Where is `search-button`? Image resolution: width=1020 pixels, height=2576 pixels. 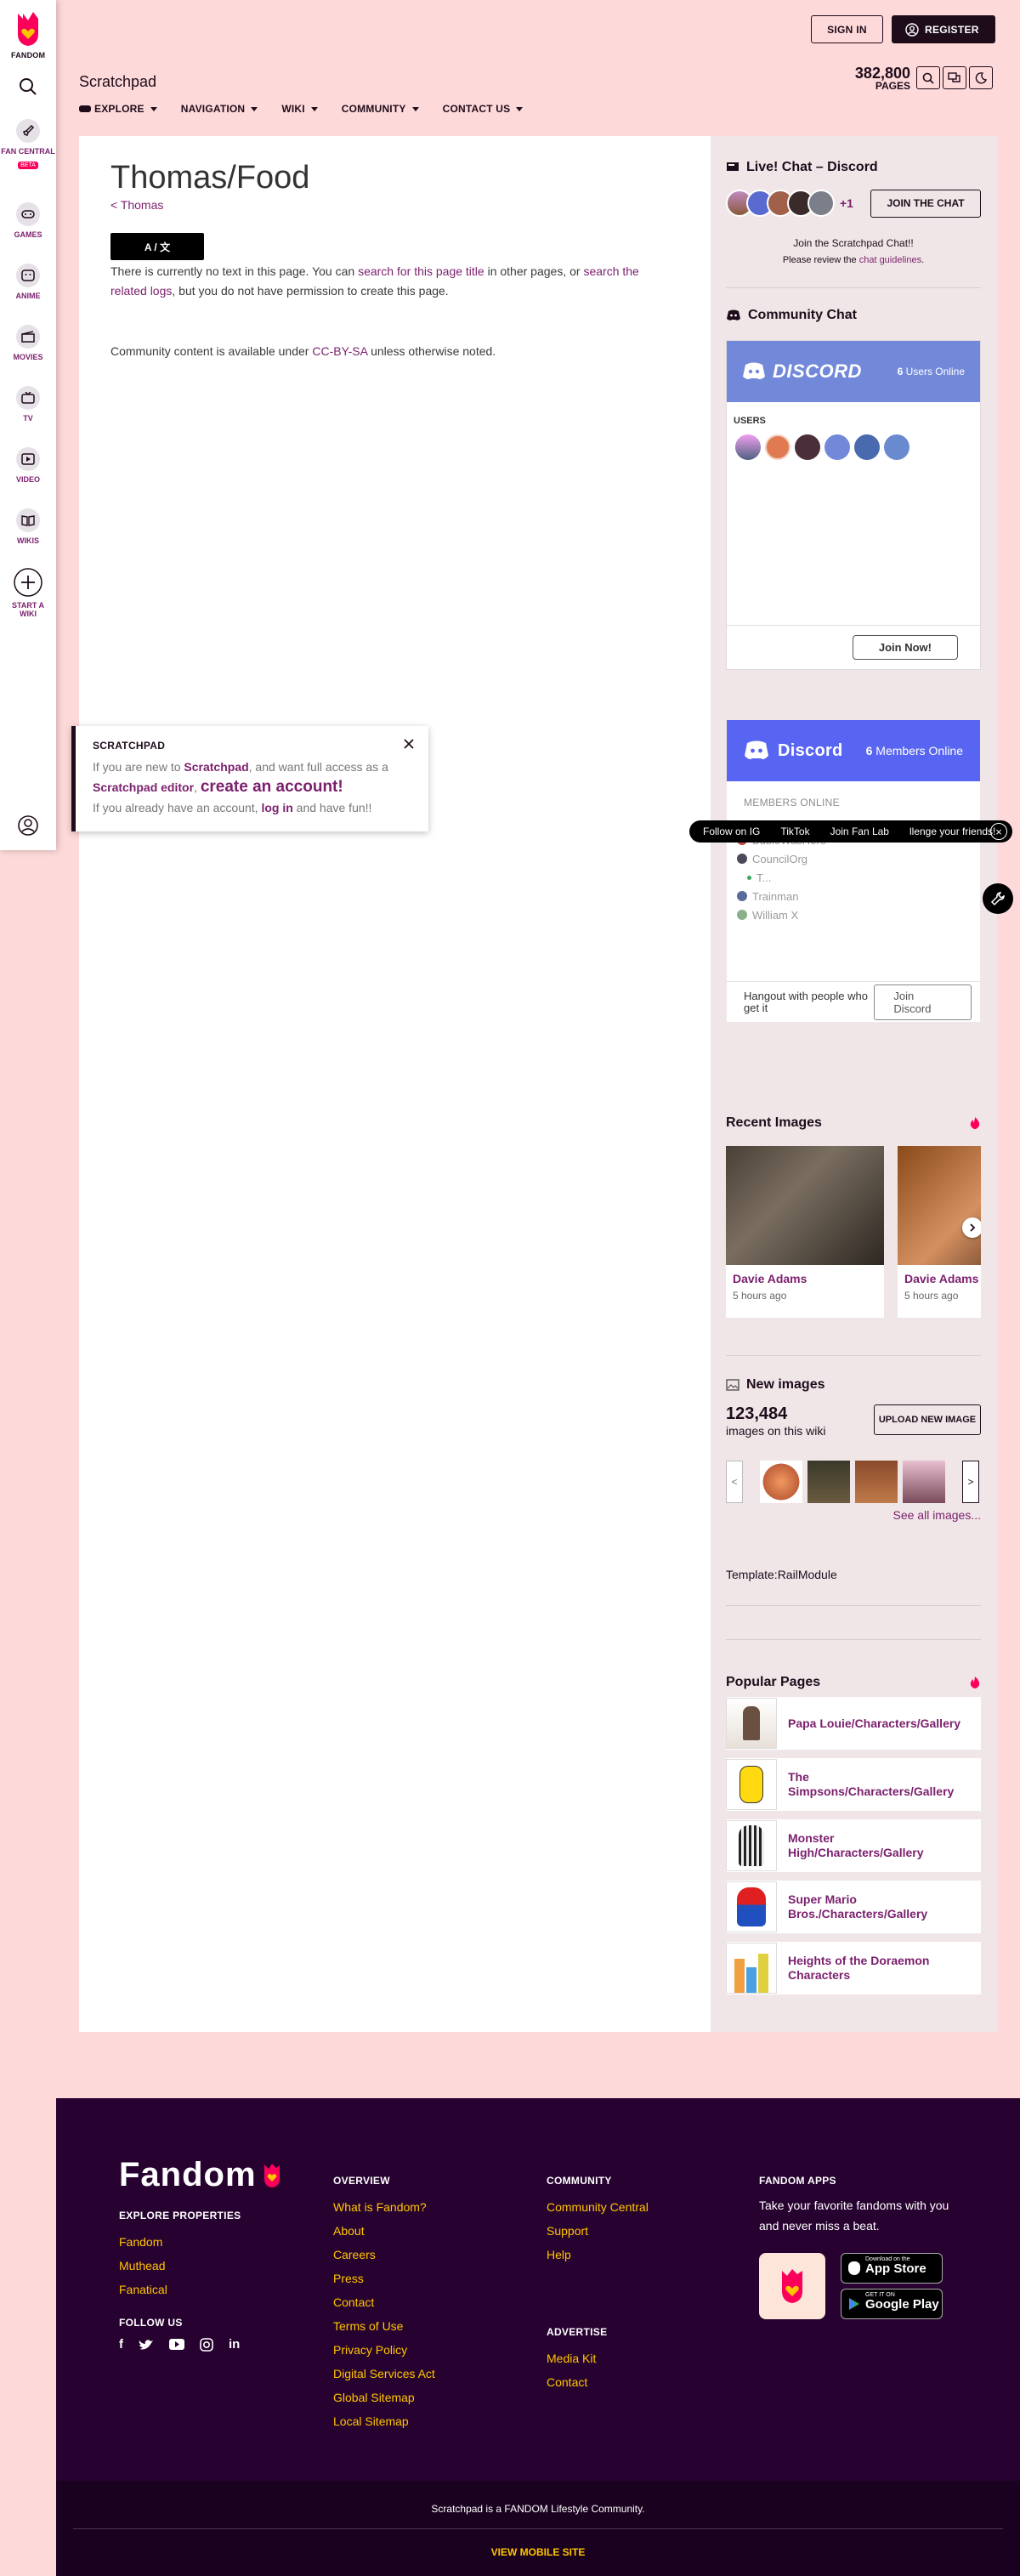
search-button is located at coordinates (928, 78).